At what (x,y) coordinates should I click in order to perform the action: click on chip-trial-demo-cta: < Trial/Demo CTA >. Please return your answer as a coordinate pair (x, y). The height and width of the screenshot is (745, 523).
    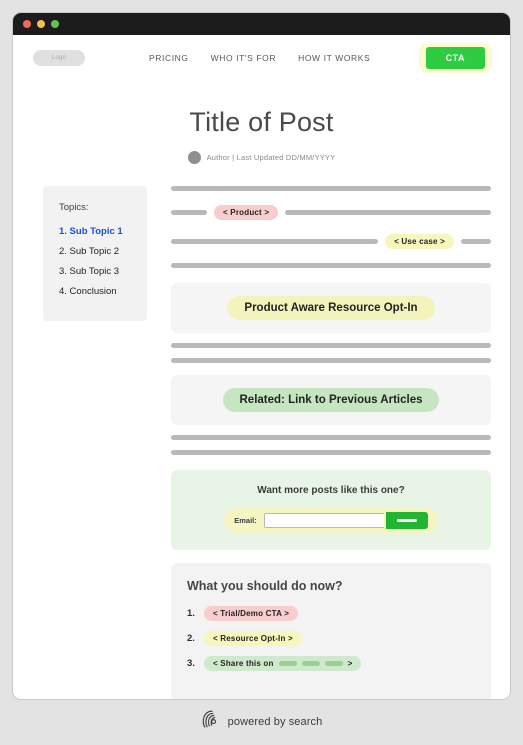
    Looking at the image, I should click on (251, 613).